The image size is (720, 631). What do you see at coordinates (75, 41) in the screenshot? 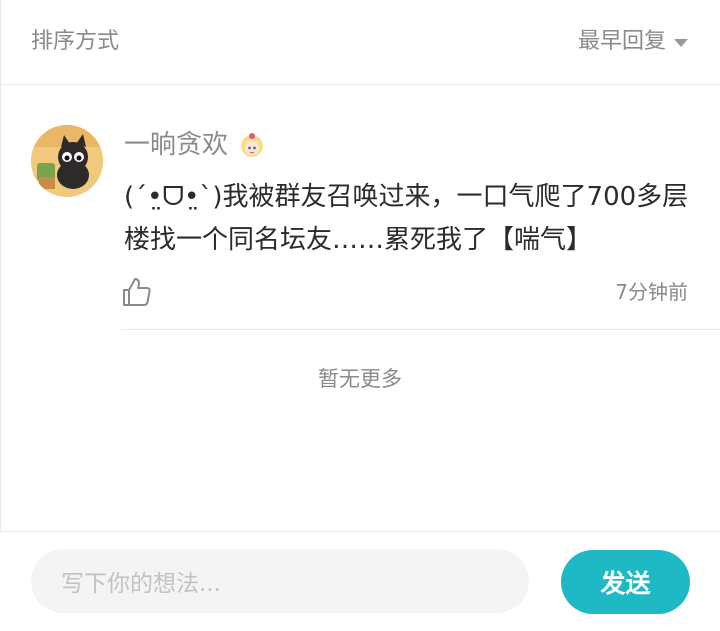
I see `sort-label: 排序方式` at bounding box center [75, 41].